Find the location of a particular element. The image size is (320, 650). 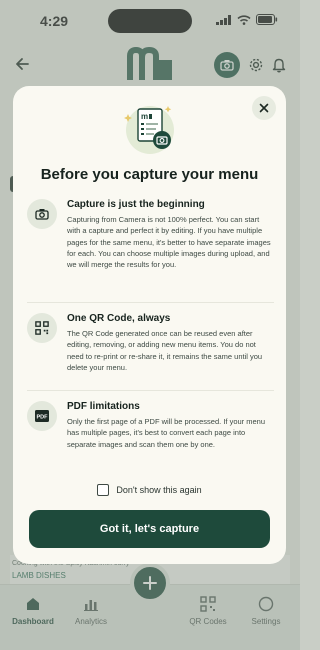

cta-label: Got it, let's capture is located at coordinates (149, 529).